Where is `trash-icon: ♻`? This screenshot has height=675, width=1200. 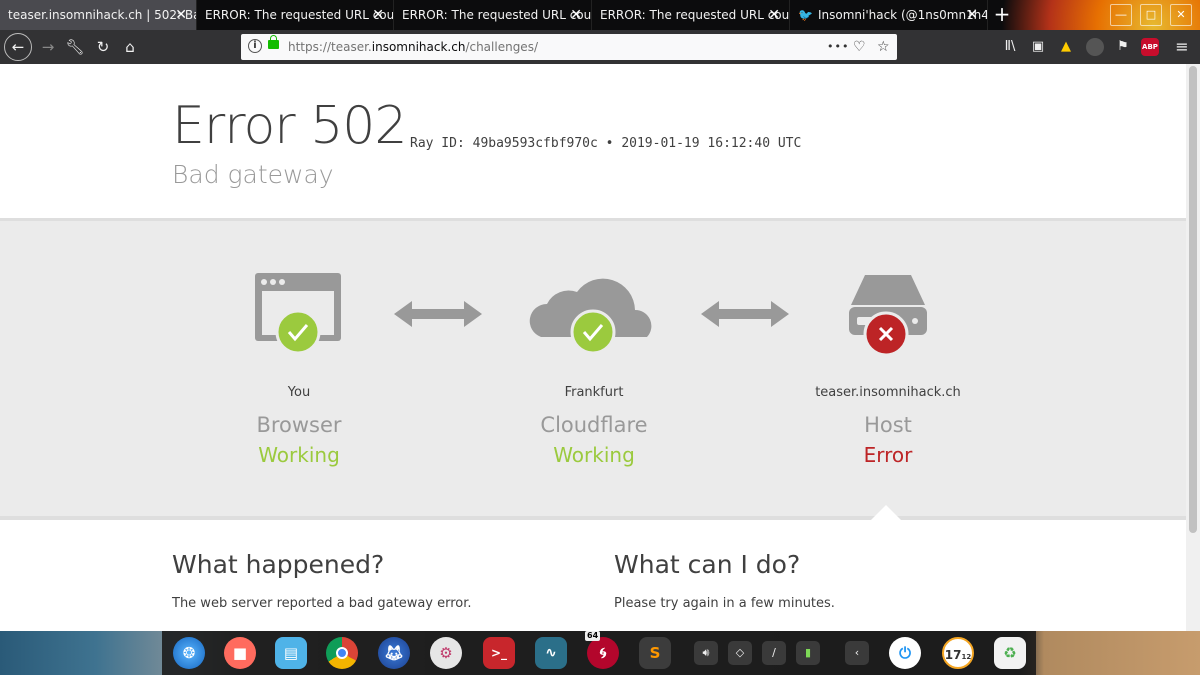 trash-icon: ♻ is located at coordinates (1010, 653).